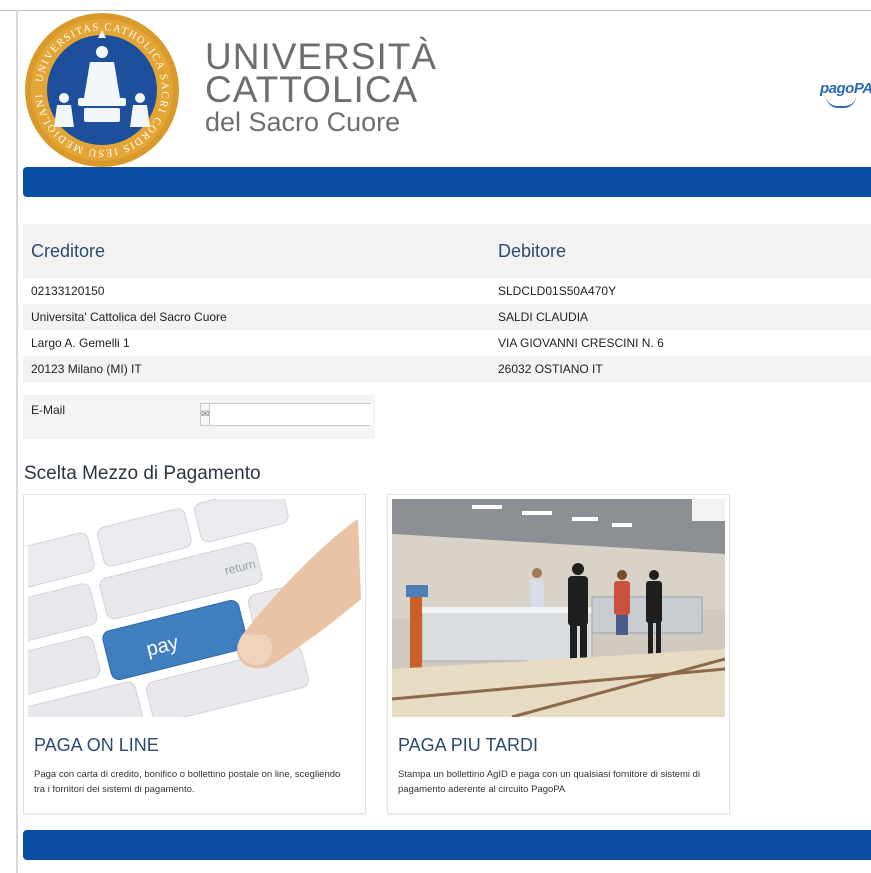  What do you see at coordinates (142, 473) in the screenshot?
I see `payment-method-title: Scelta Mezzo di Pagamento` at bounding box center [142, 473].